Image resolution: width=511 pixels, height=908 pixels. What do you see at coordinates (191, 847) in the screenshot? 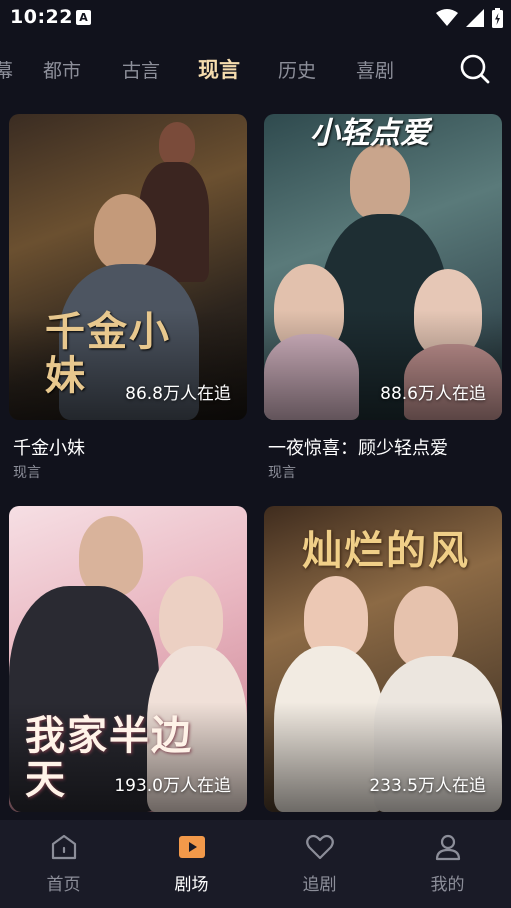
I see `play-icon` at bounding box center [191, 847].